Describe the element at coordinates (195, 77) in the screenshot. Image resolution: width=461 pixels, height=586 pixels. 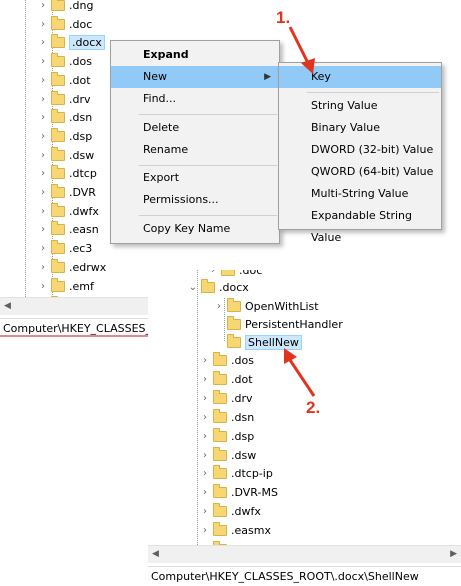
I see `menu-item-new: New ▶` at that location.